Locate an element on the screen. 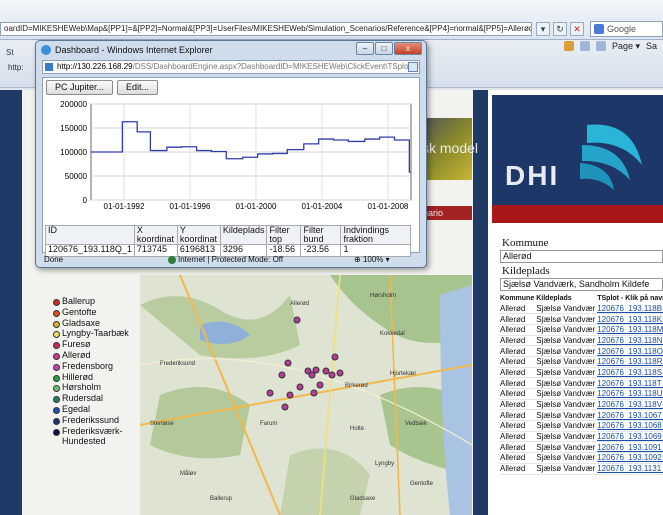 The image size is (663, 515). zoom-control: ⊕ 100% ▾ is located at coordinates (372, 260).